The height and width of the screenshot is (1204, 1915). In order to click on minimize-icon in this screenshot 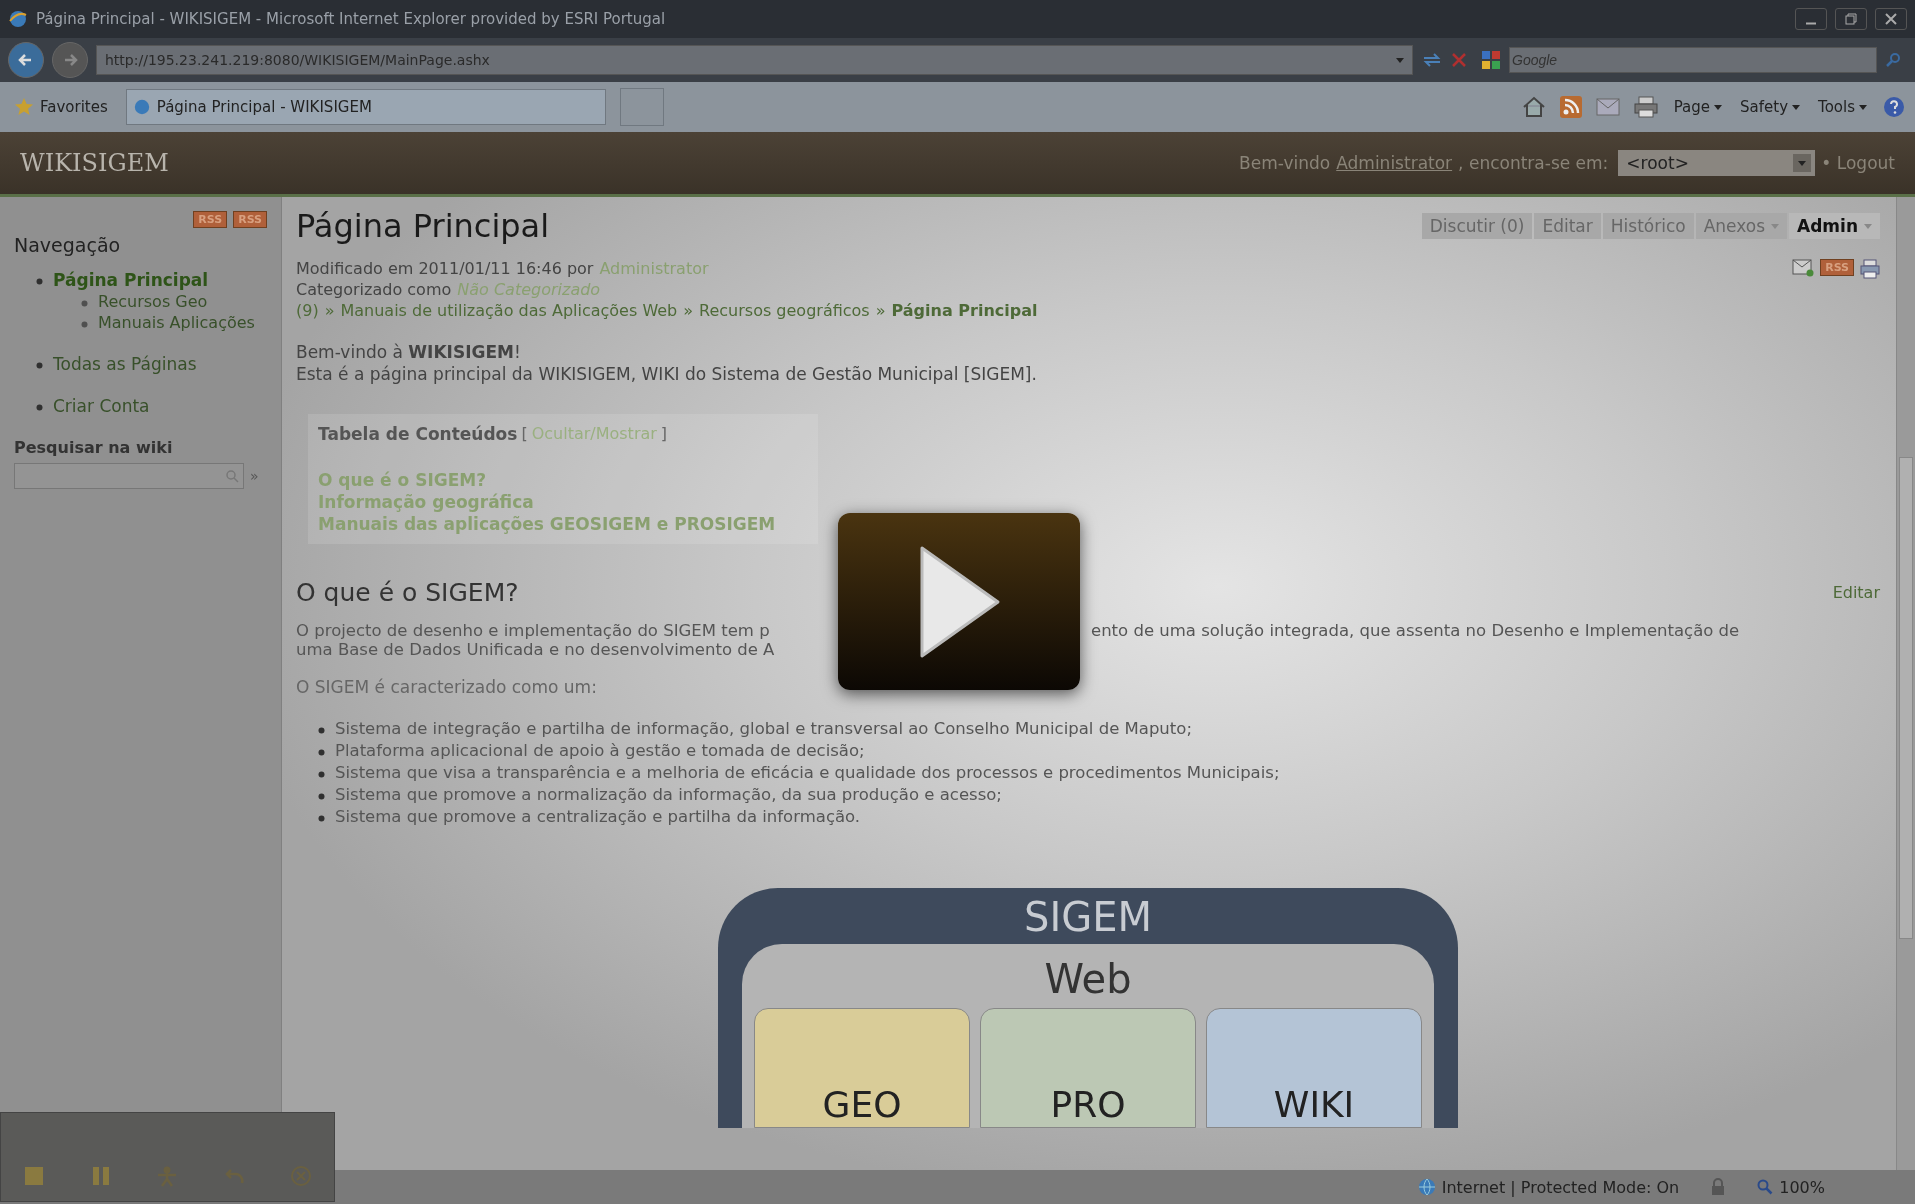, I will do `click(1811, 23)`.